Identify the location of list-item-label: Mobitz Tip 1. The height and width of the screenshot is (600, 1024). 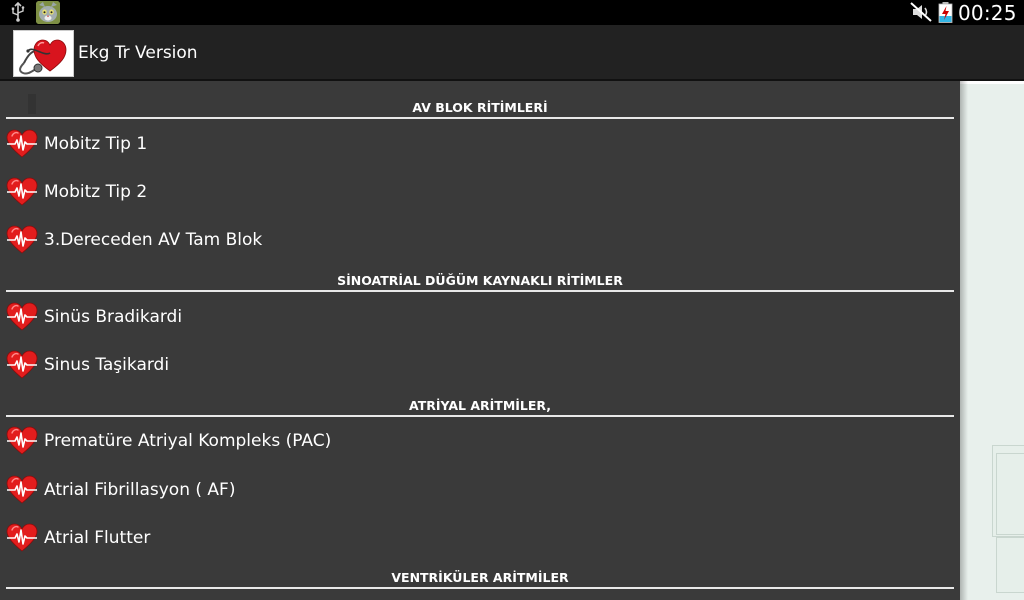
(96, 144).